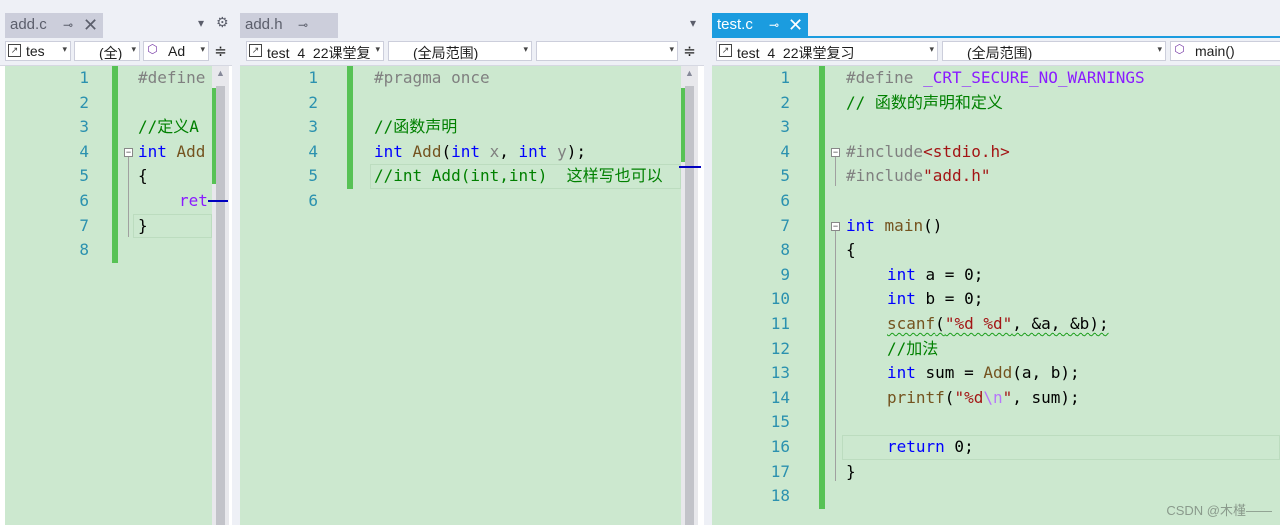 The width and height of the screenshot is (1280, 525). Describe the element at coordinates (214, 136) in the screenshot. I see `change-marker` at that location.